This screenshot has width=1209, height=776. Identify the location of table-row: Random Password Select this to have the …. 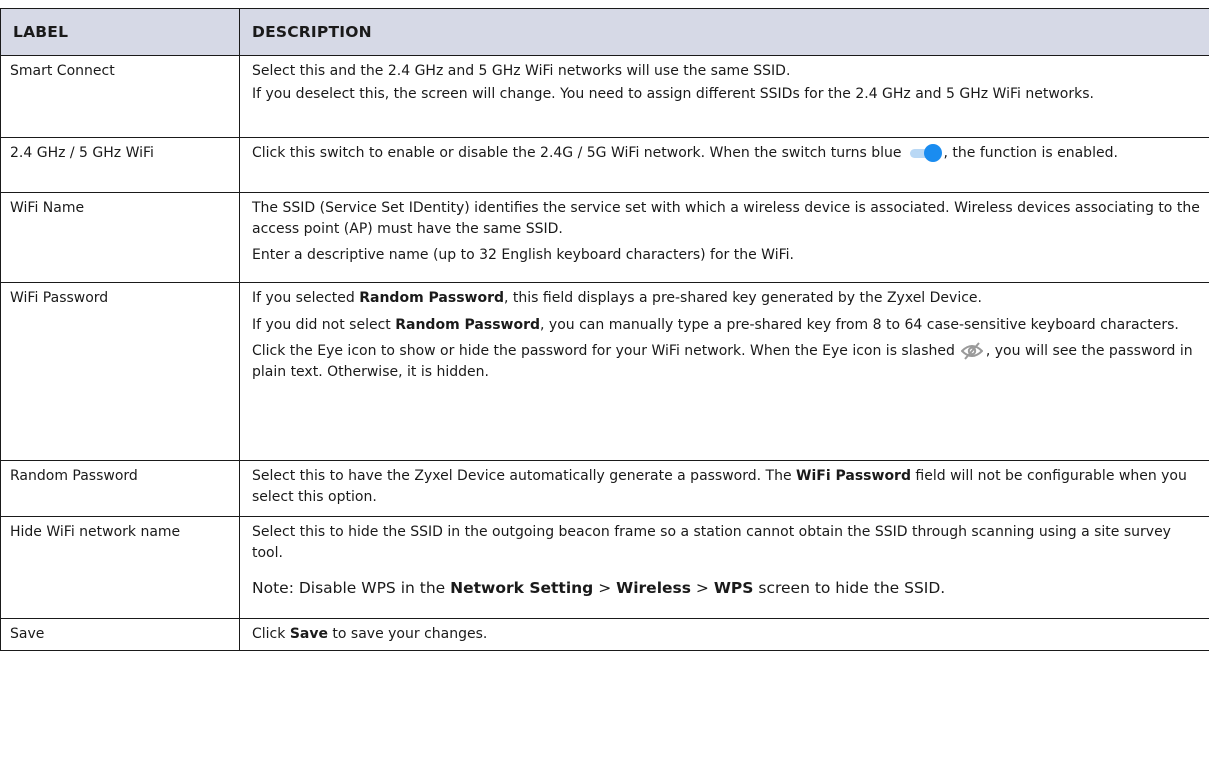
(604, 488).